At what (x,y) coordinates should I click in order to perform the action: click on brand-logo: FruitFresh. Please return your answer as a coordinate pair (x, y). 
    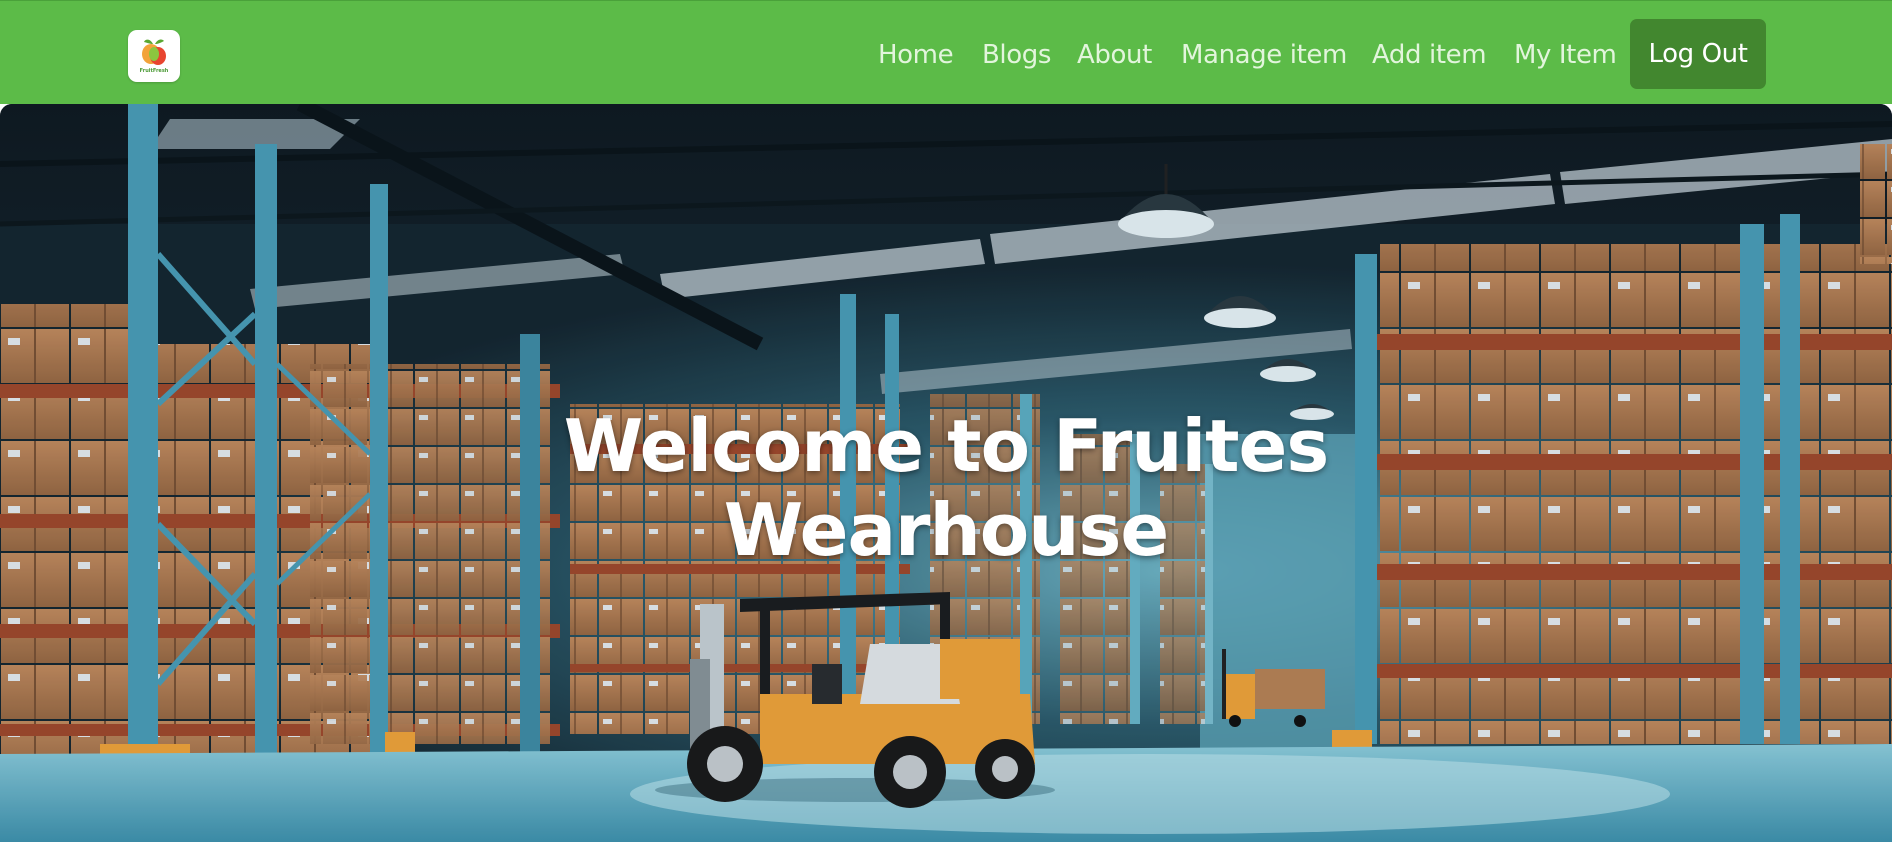
    Looking at the image, I should click on (154, 56).